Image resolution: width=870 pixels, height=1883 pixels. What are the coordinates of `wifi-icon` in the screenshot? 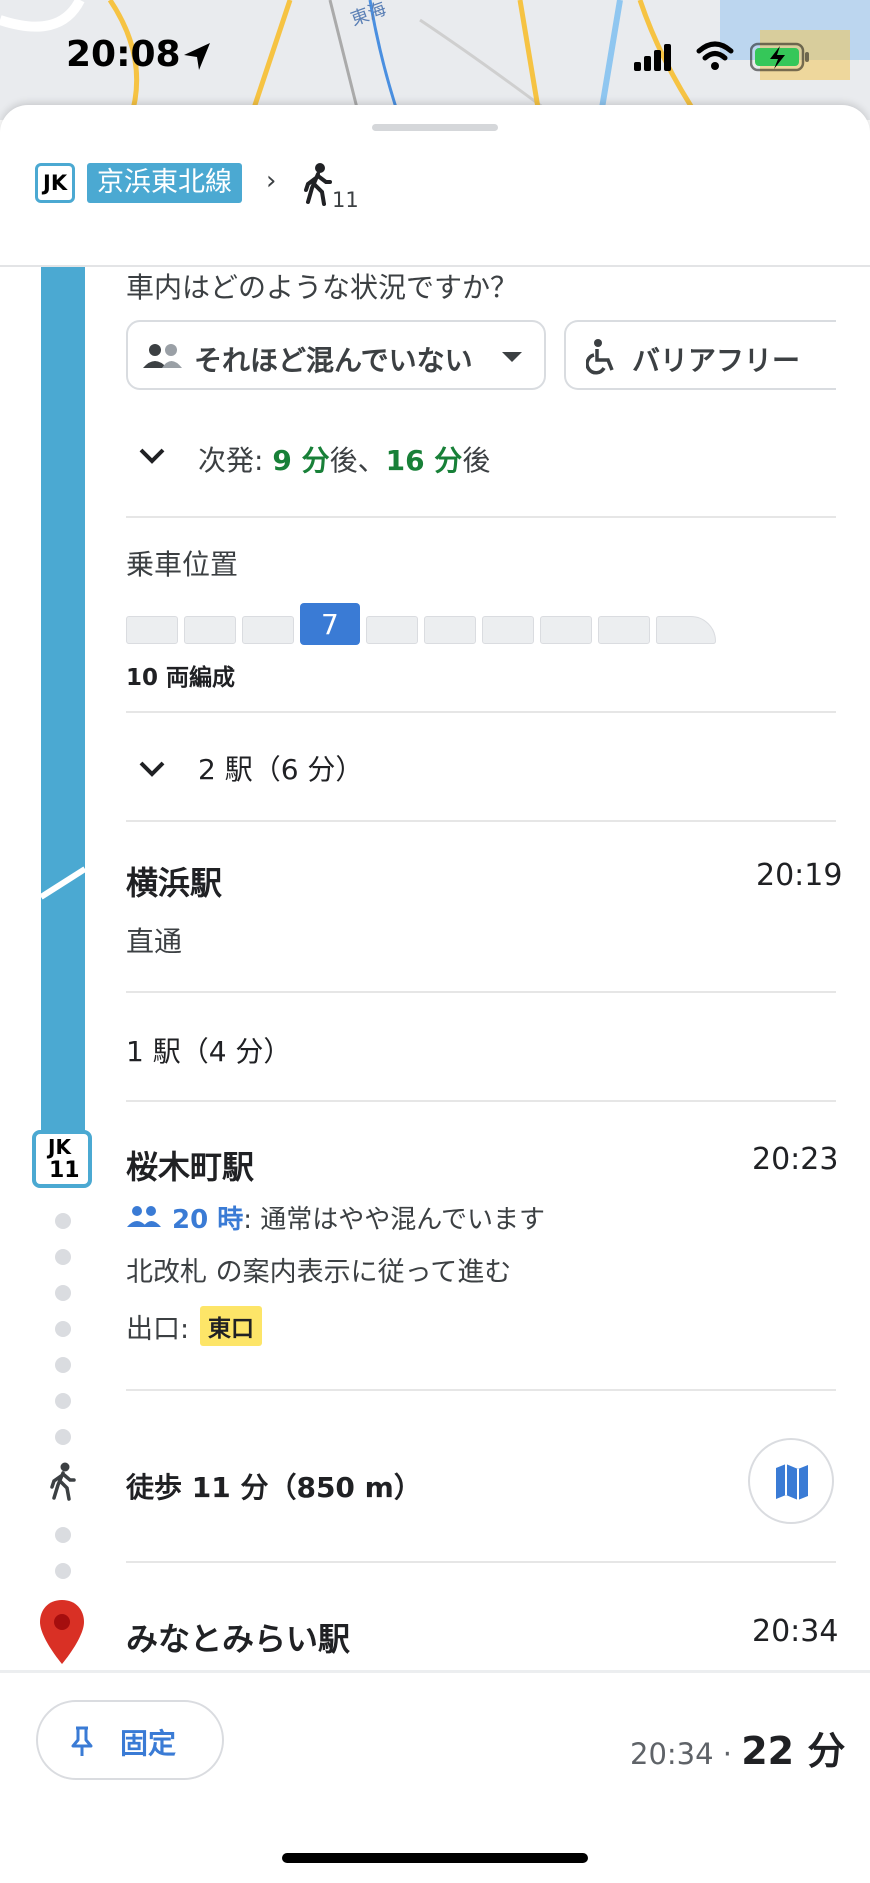 It's located at (715, 55).